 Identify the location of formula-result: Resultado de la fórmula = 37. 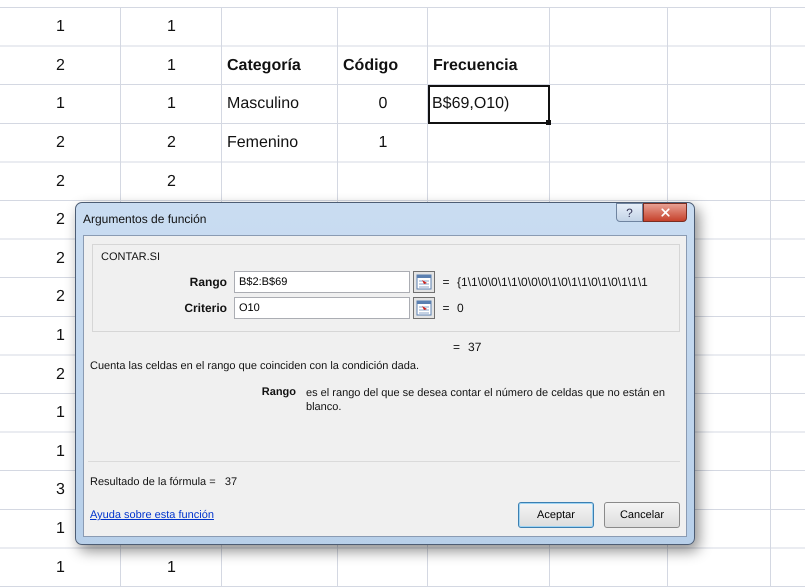
(164, 482).